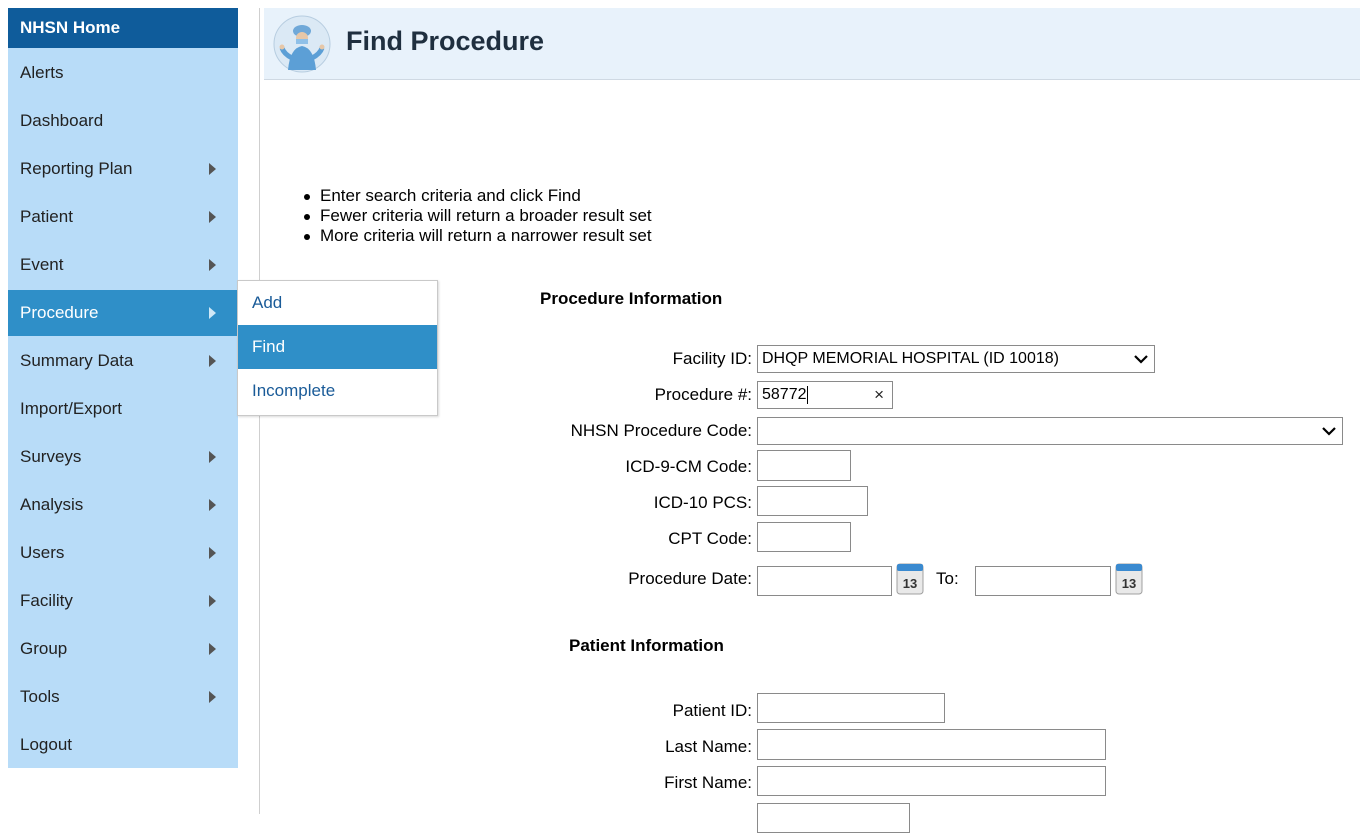 This screenshot has width=1360, height=833. What do you see at coordinates (76, 168) in the screenshot?
I see `sidebar-item-label: Reporting Plan` at bounding box center [76, 168].